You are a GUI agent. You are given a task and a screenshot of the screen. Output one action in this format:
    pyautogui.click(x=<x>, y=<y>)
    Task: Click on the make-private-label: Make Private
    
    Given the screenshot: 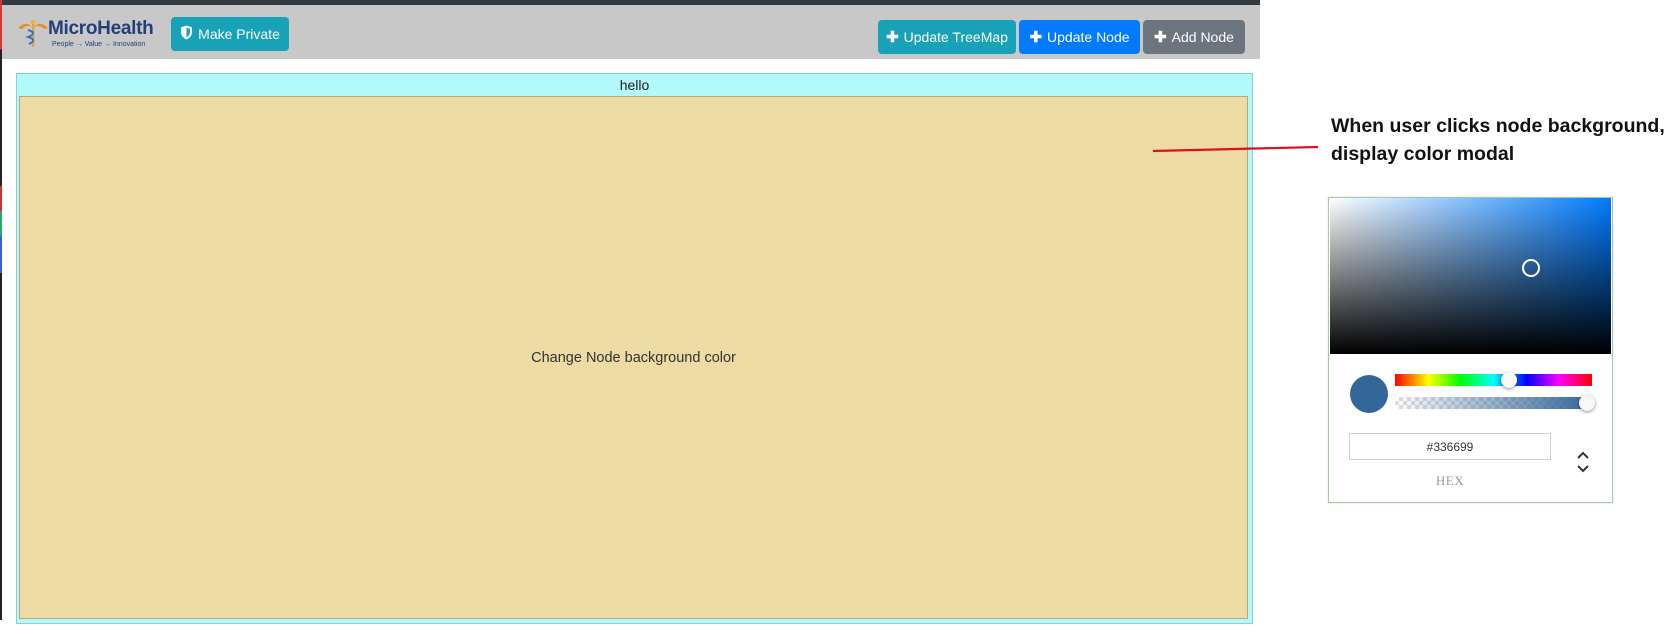 What is the action you would take?
    pyautogui.click(x=239, y=34)
    